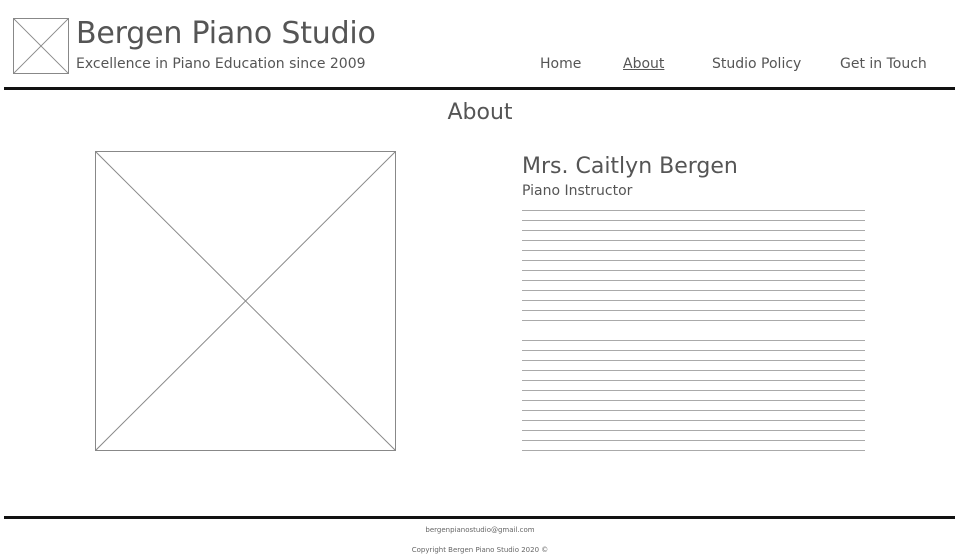 The height and width of the screenshot is (559, 960). Describe the element at coordinates (479, 88) in the screenshot. I see `header-divider` at that location.